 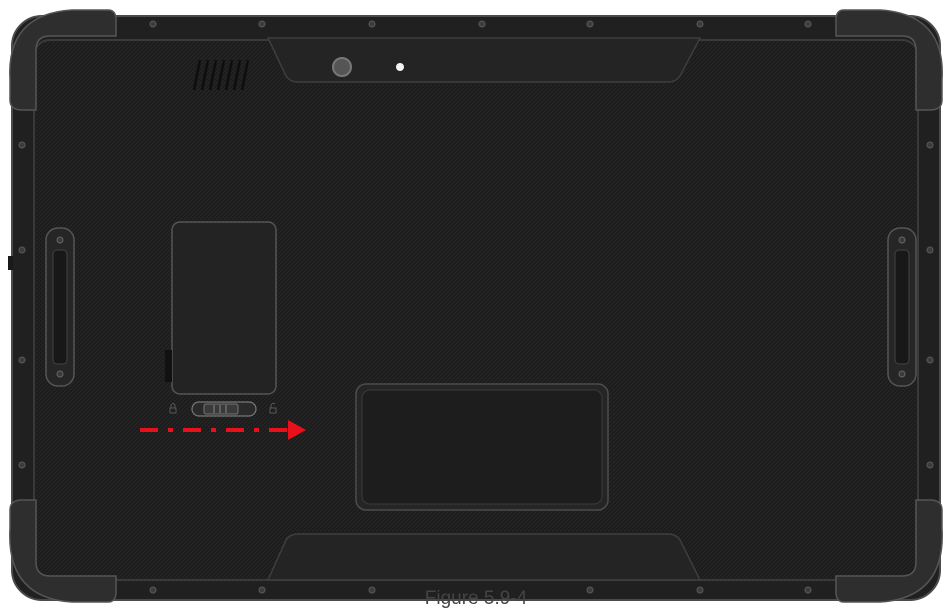 What do you see at coordinates (476, 598) in the screenshot?
I see `figure-caption: Figure 5.9-4` at bounding box center [476, 598].